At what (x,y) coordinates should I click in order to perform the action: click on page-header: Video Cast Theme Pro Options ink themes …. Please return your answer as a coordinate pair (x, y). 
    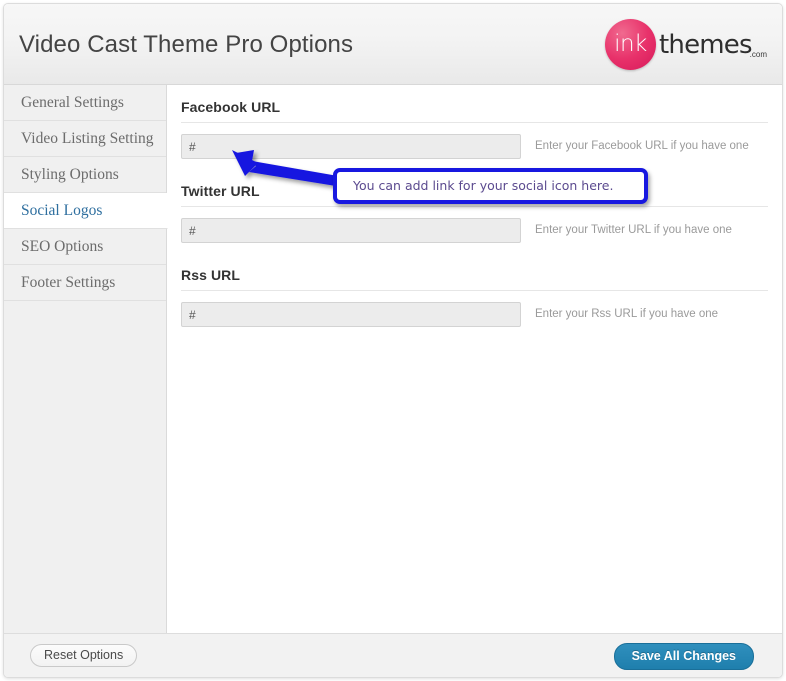
    Looking at the image, I should click on (393, 44).